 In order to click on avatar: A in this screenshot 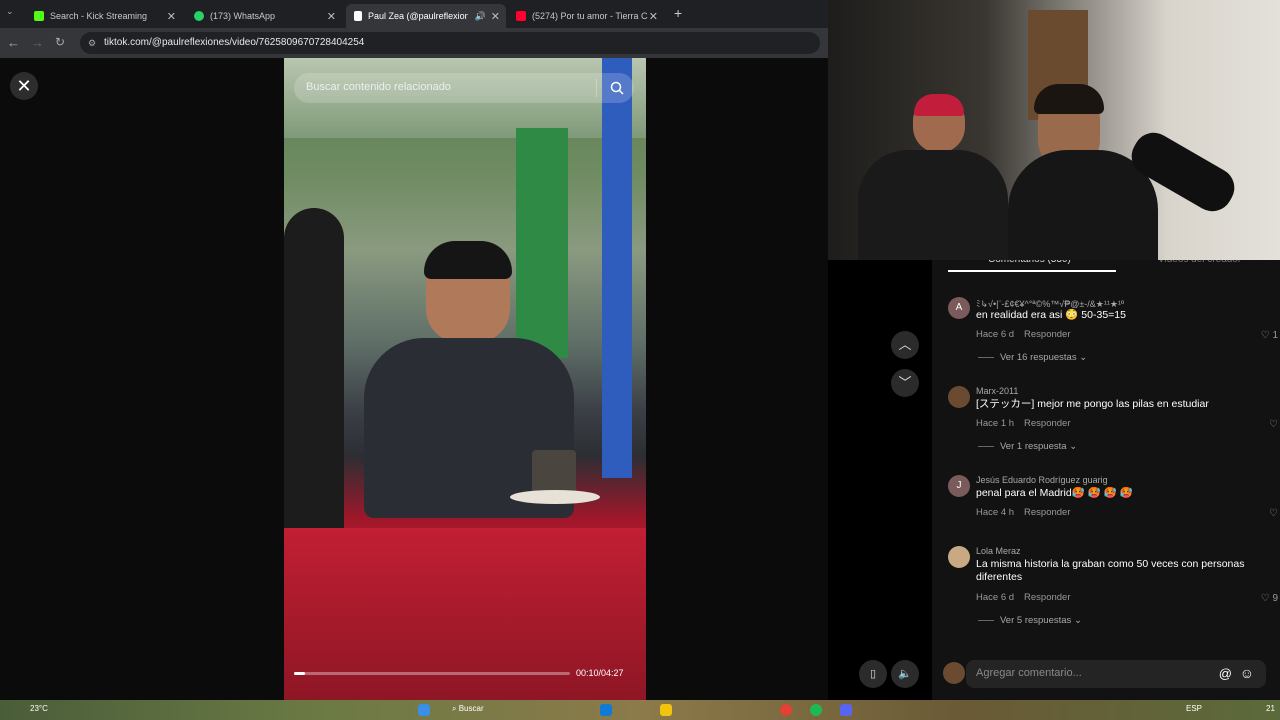, I will do `click(959, 308)`.